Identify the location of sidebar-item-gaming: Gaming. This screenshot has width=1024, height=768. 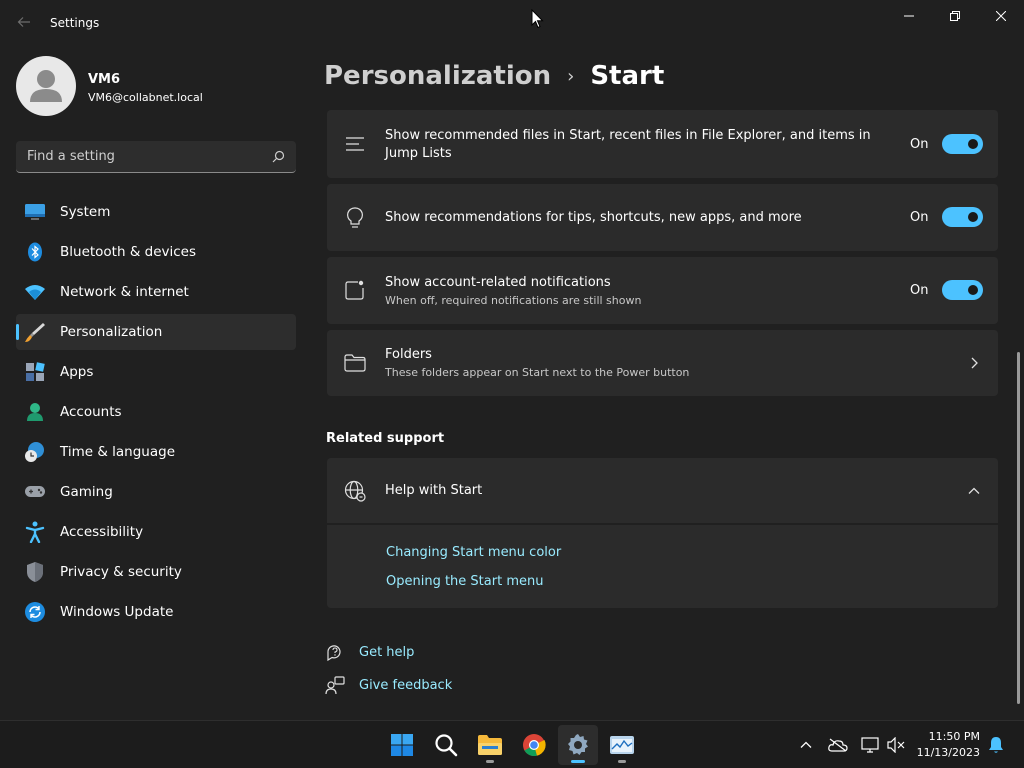
(156, 492).